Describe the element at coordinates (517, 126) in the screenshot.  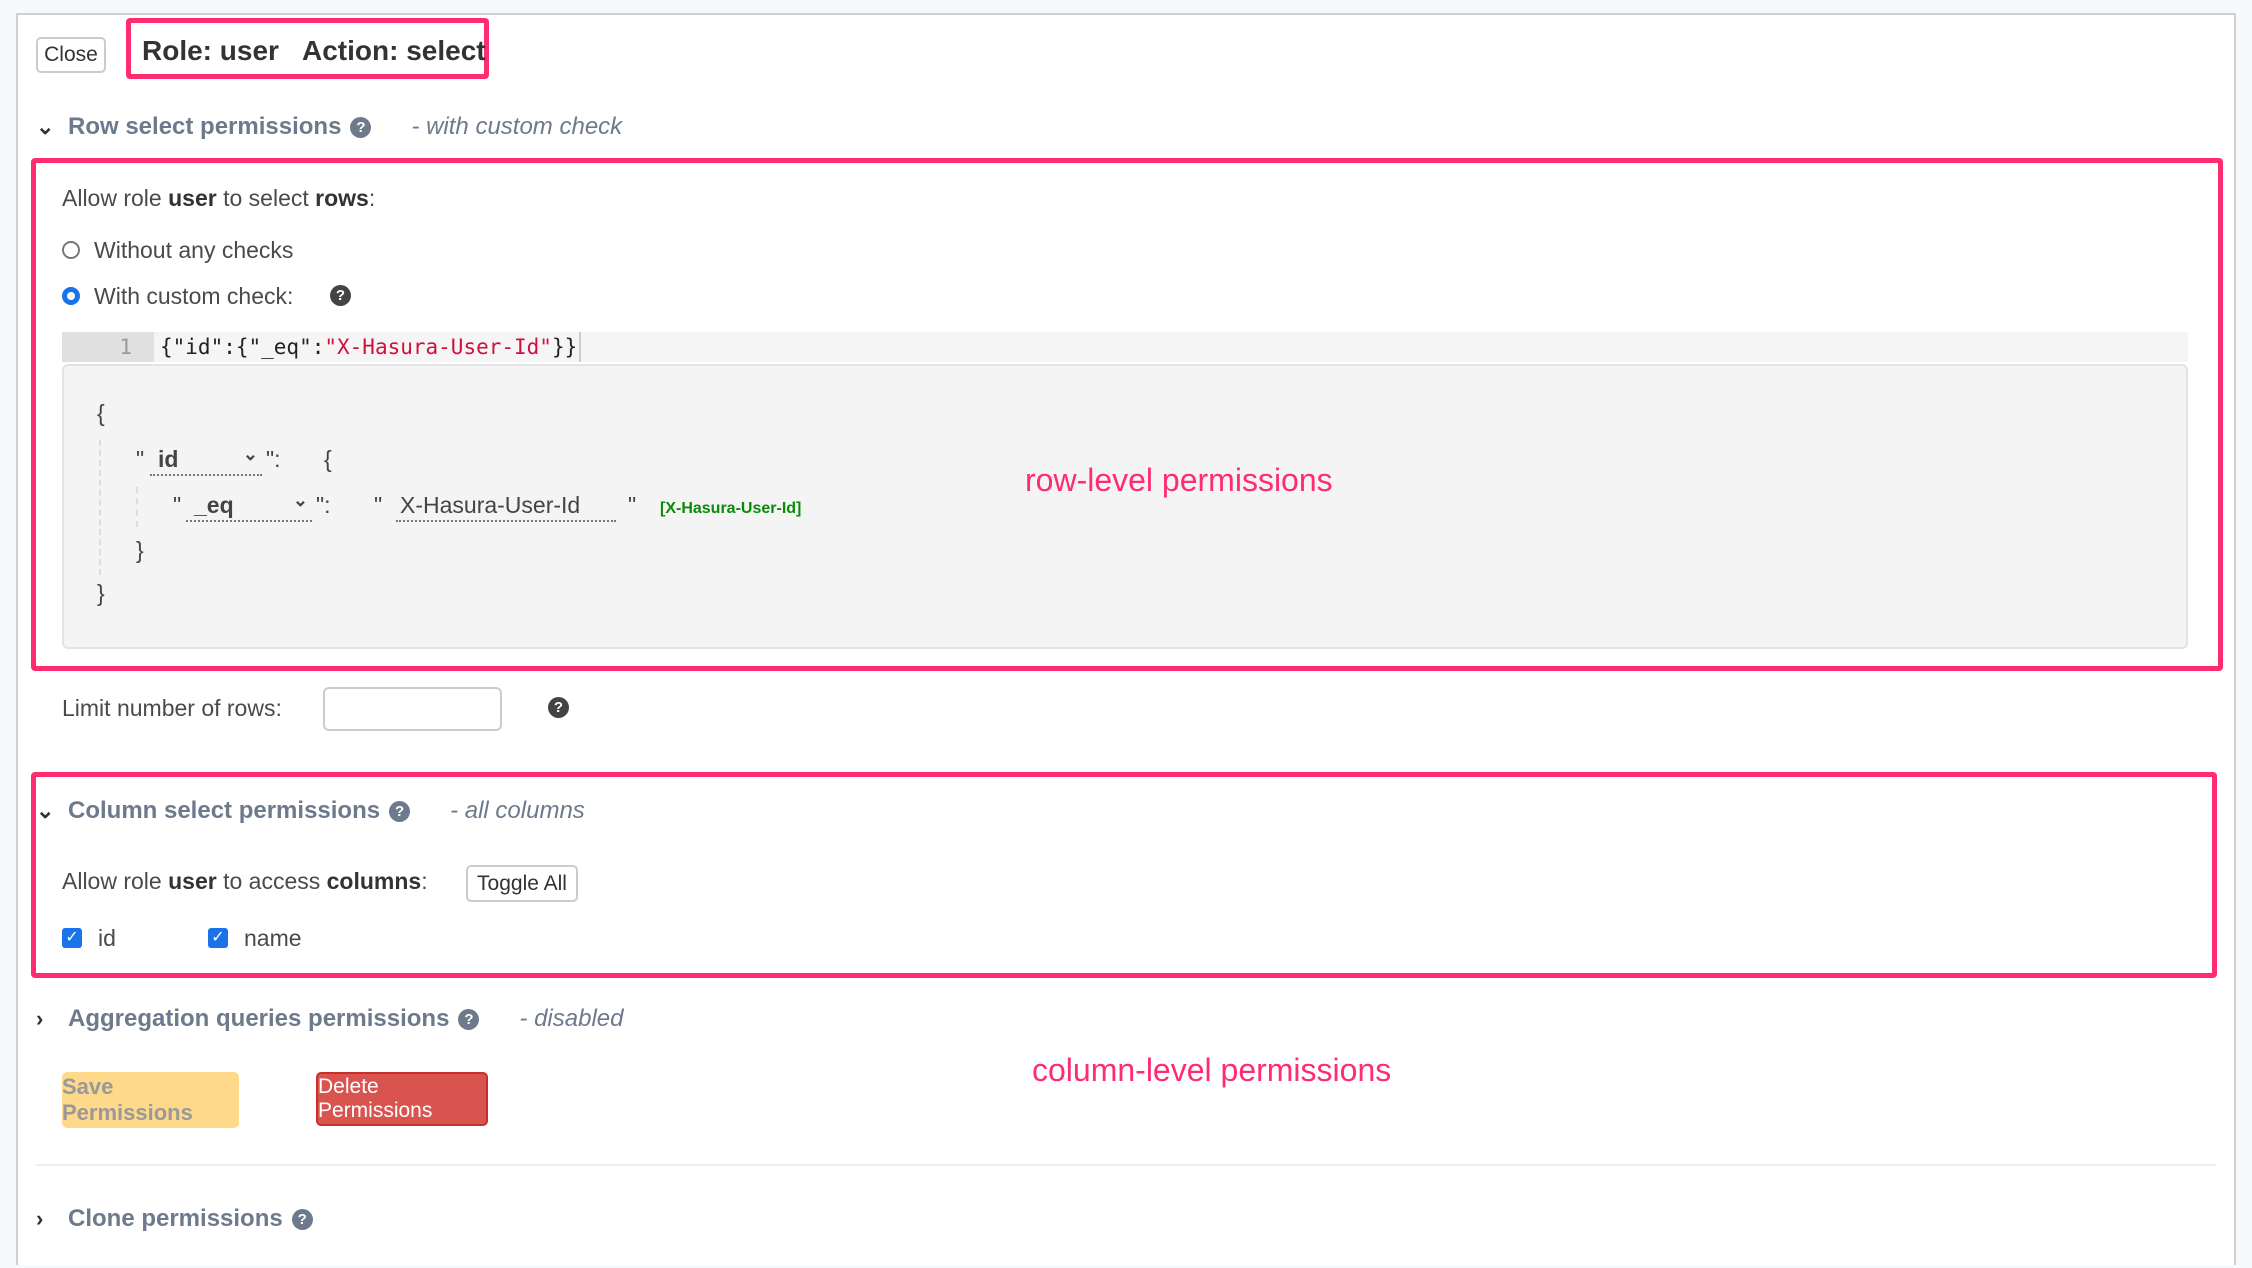
I see `row-permissions-subtitle: - with custom check` at that location.